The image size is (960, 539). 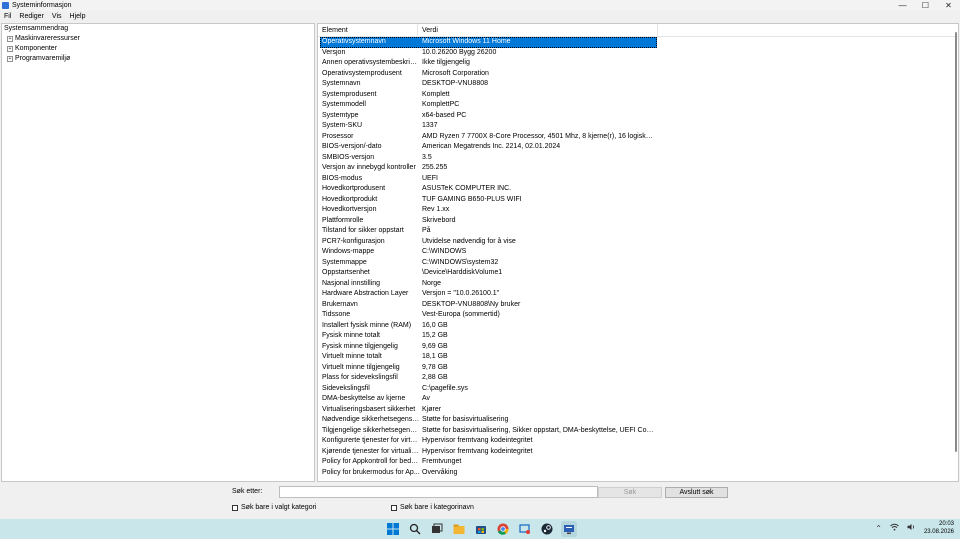 I want to click on menu-help: Hjelp, so click(x=78, y=16).